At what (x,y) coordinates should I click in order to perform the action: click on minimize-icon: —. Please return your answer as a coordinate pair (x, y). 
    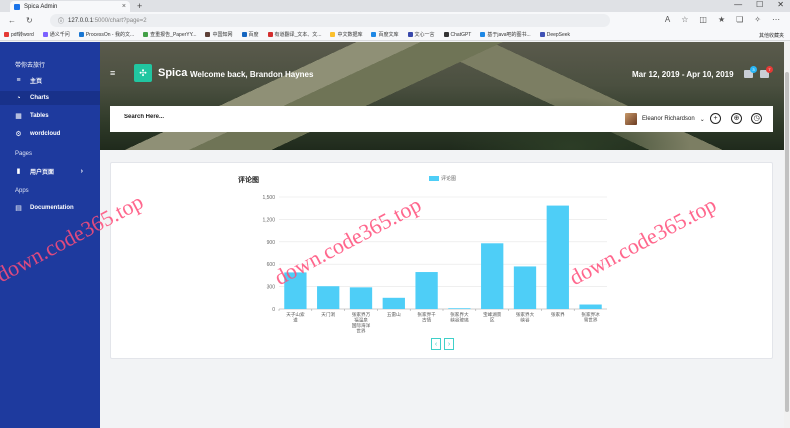
    Looking at the image, I should click on (738, 4).